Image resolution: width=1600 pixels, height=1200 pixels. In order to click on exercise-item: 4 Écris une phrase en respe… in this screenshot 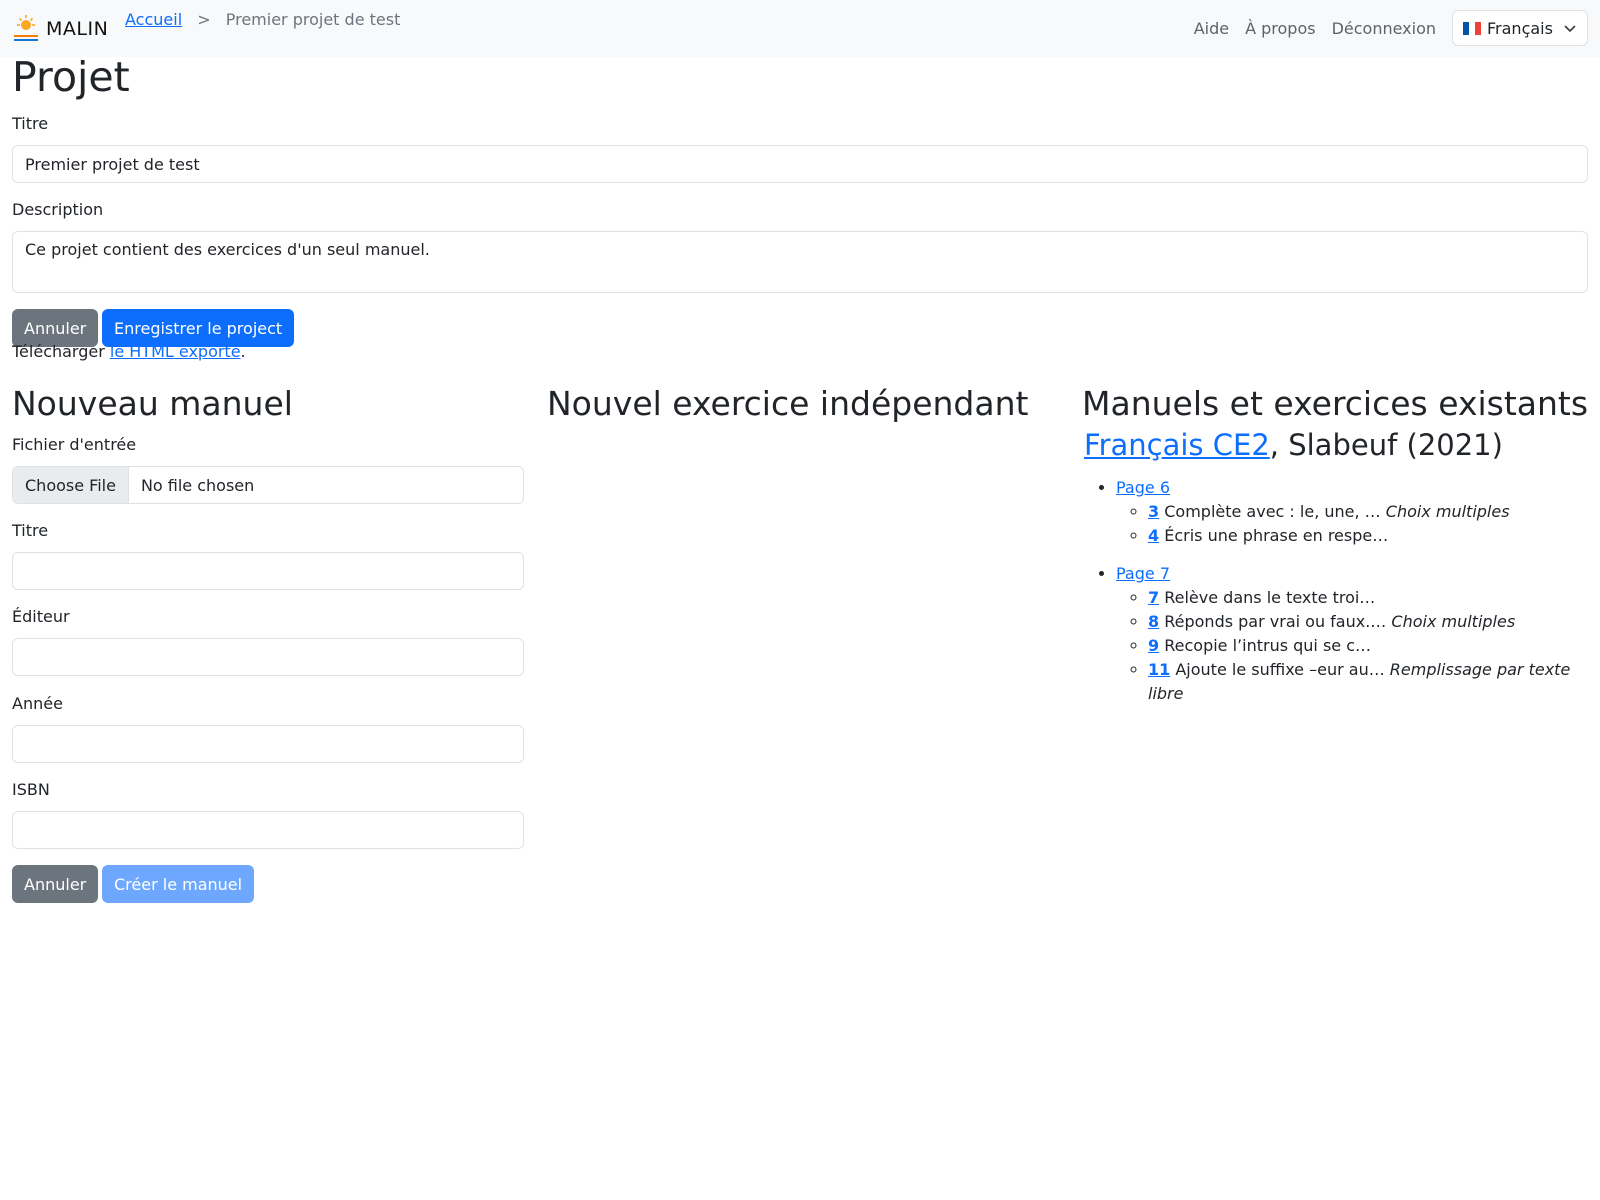, I will do `click(1374, 536)`.